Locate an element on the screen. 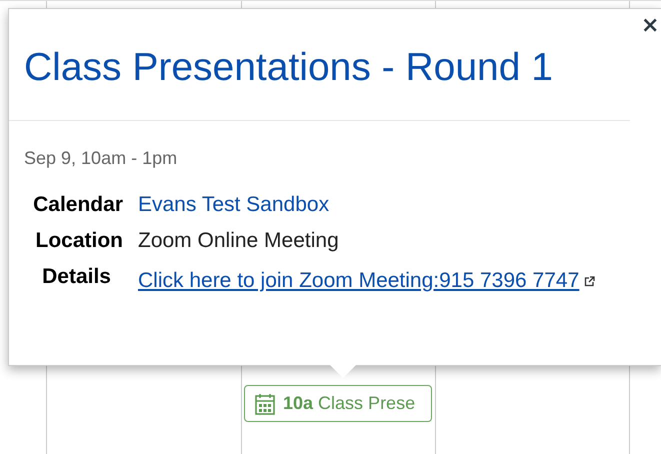 The width and height of the screenshot is (661, 454). field-label: Location is located at coordinates (78, 241).